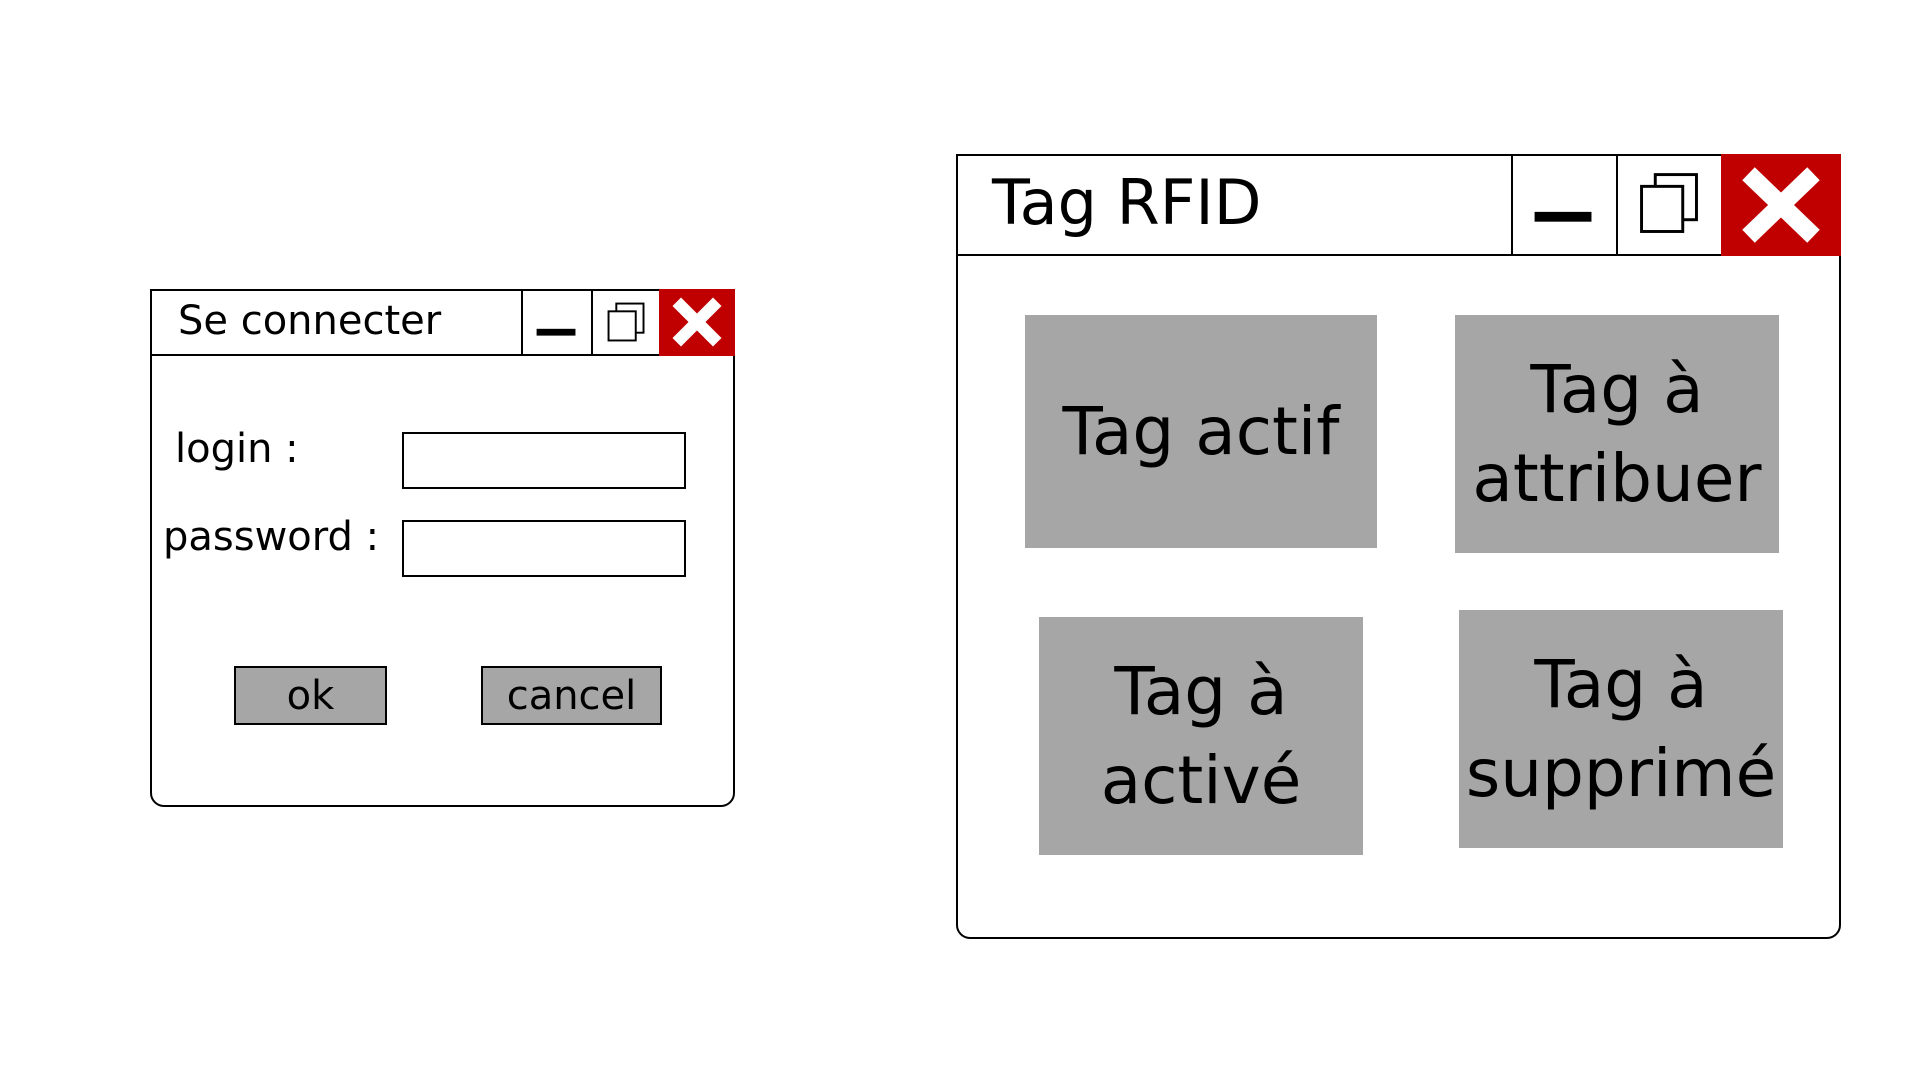 This screenshot has height=1080, width=1920. I want to click on rfid-close-button, so click(1781, 205).